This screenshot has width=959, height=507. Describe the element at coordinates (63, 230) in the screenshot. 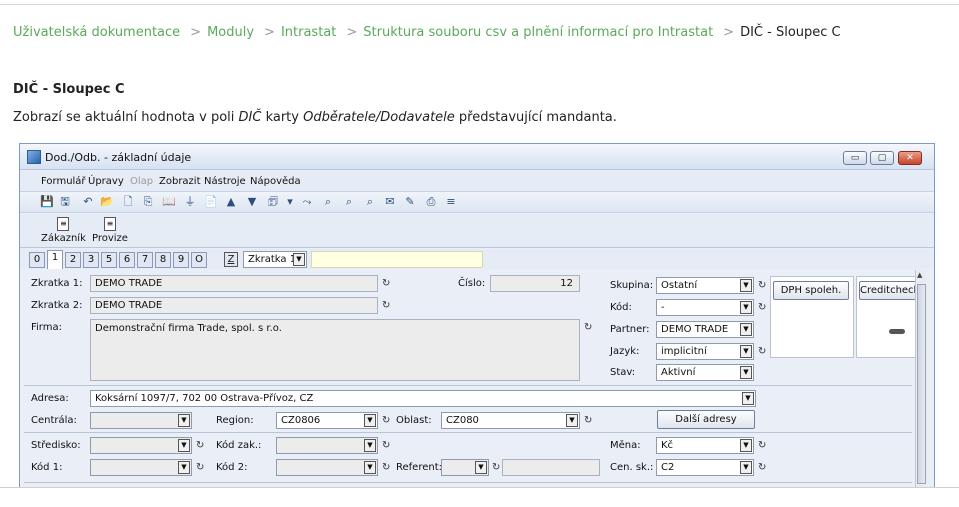

I see `customer-tool-button: ≡ Zákazník` at that location.